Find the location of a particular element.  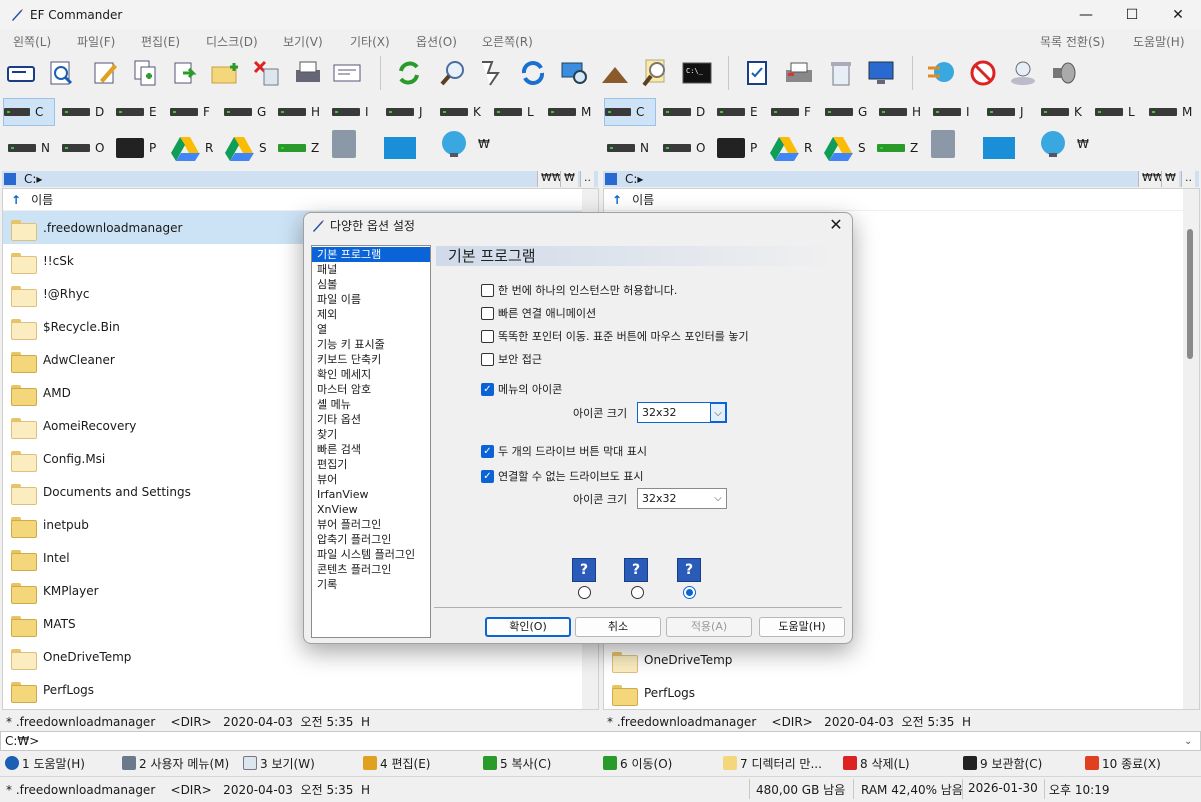

right-path-bar: C: ▸ ₩₩ ₩ .. is located at coordinates (901, 179).